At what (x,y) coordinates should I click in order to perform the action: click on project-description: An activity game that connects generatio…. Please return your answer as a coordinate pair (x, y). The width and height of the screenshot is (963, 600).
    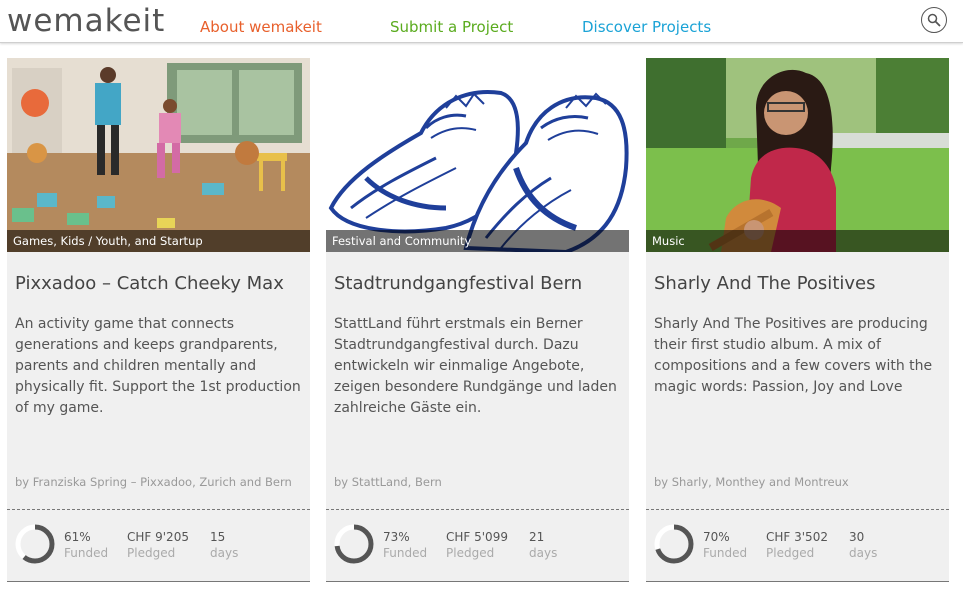
    Looking at the image, I should click on (158, 366).